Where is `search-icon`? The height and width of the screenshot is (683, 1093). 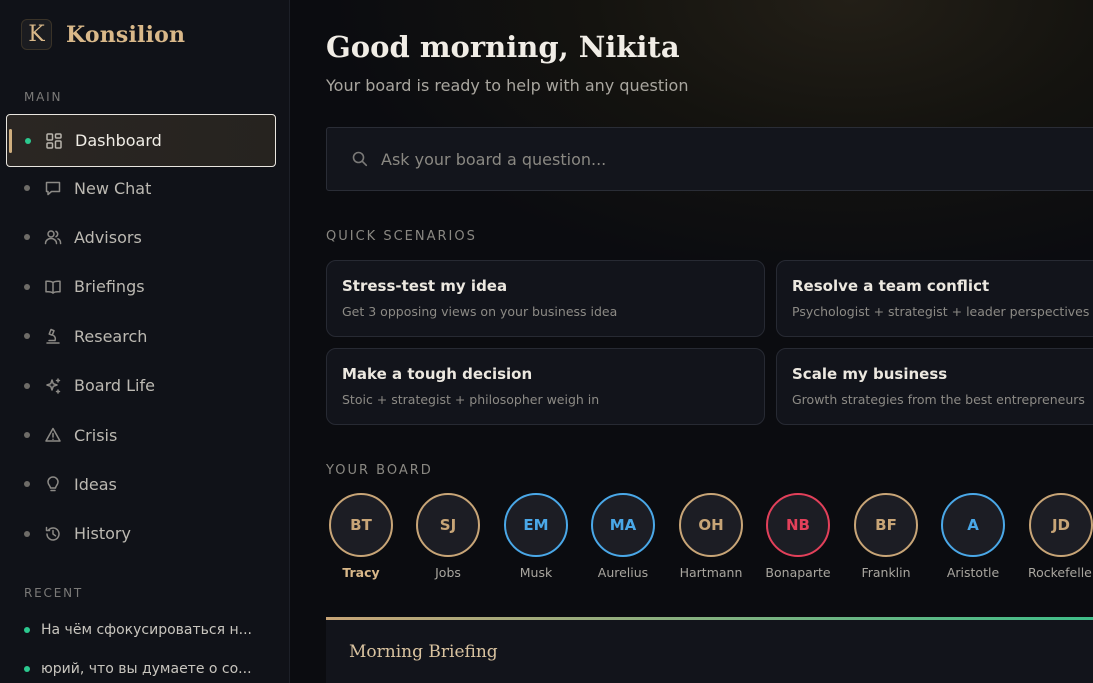 search-icon is located at coordinates (360, 159).